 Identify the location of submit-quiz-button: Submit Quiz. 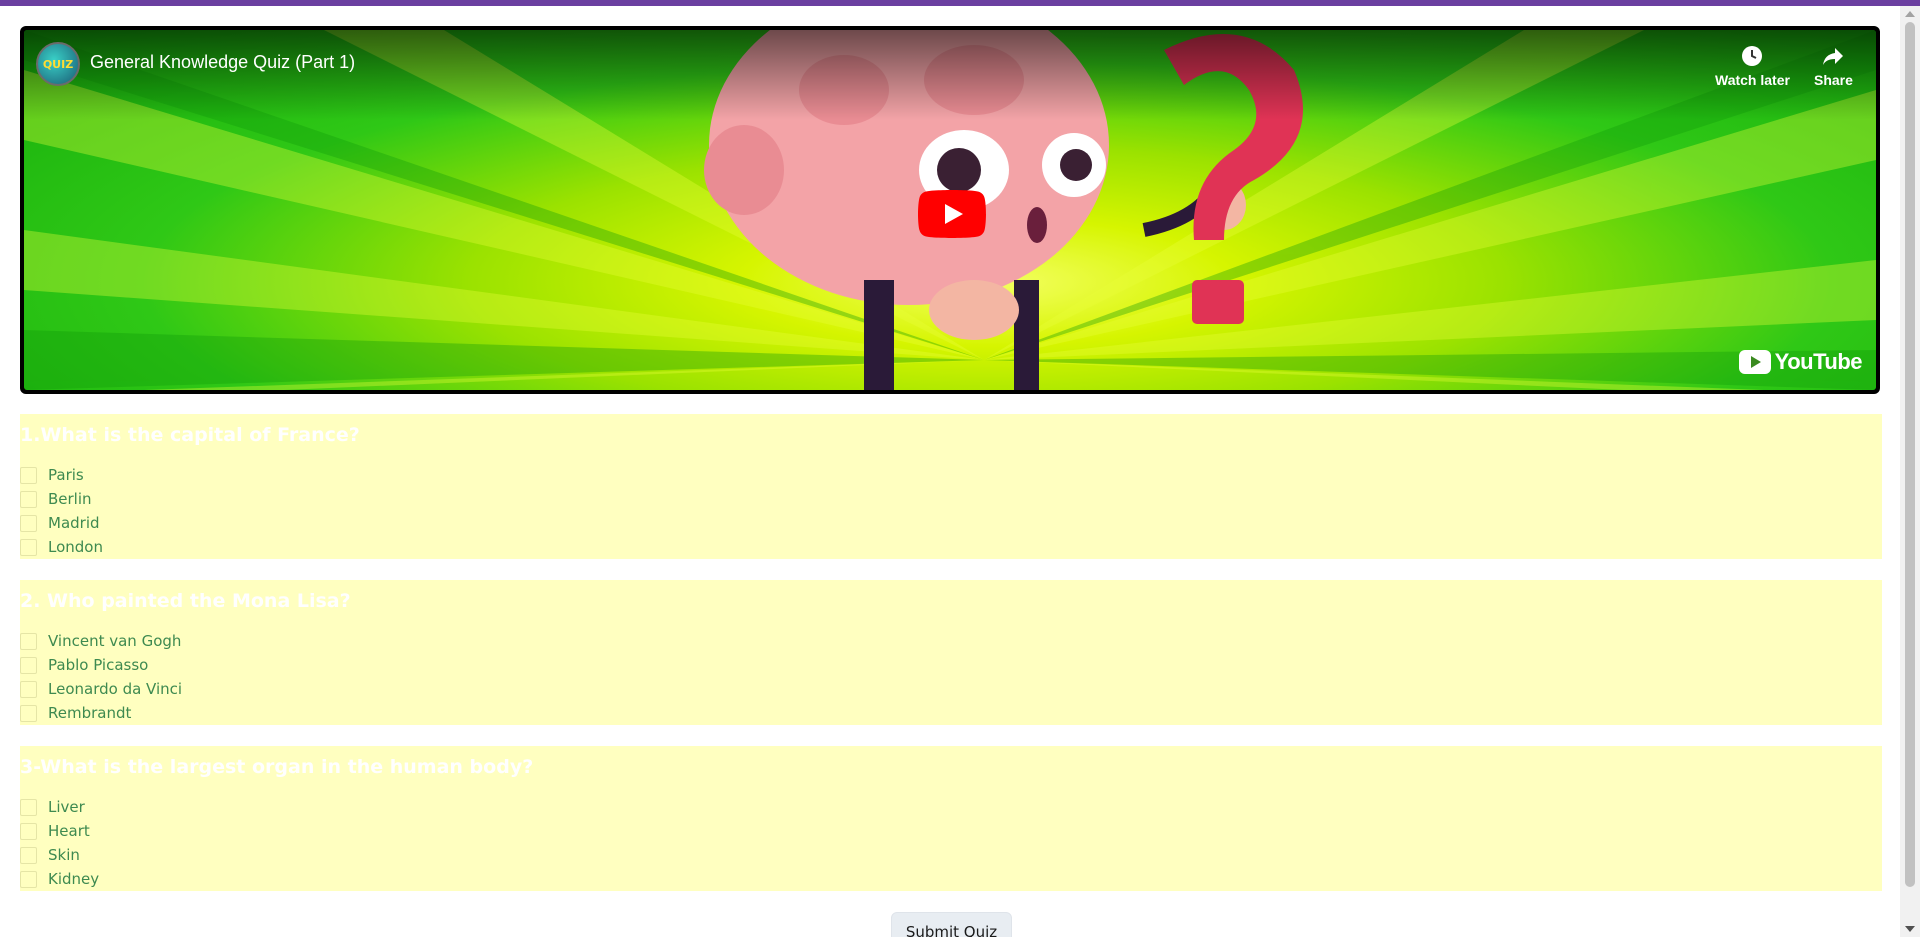
(951, 924).